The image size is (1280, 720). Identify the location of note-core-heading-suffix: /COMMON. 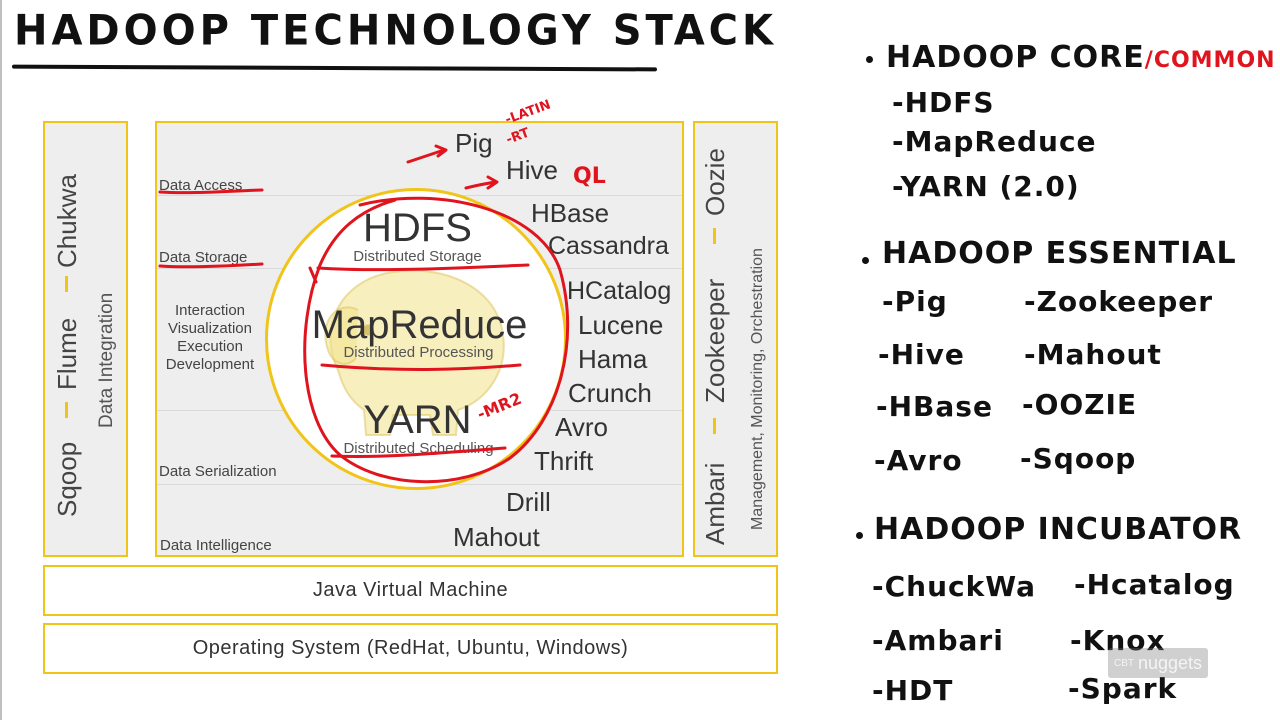
(1210, 60).